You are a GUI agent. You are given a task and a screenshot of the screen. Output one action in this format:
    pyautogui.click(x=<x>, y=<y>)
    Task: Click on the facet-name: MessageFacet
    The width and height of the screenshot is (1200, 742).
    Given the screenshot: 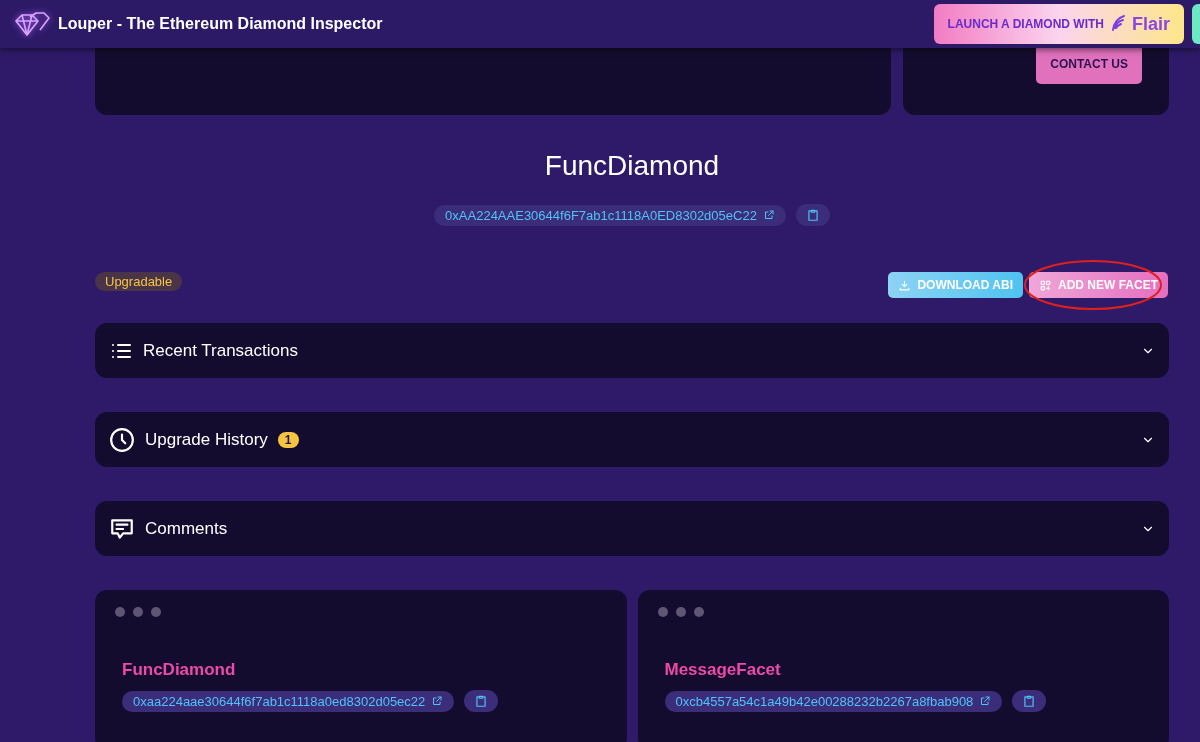 What is the action you would take?
    pyautogui.click(x=723, y=670)
    